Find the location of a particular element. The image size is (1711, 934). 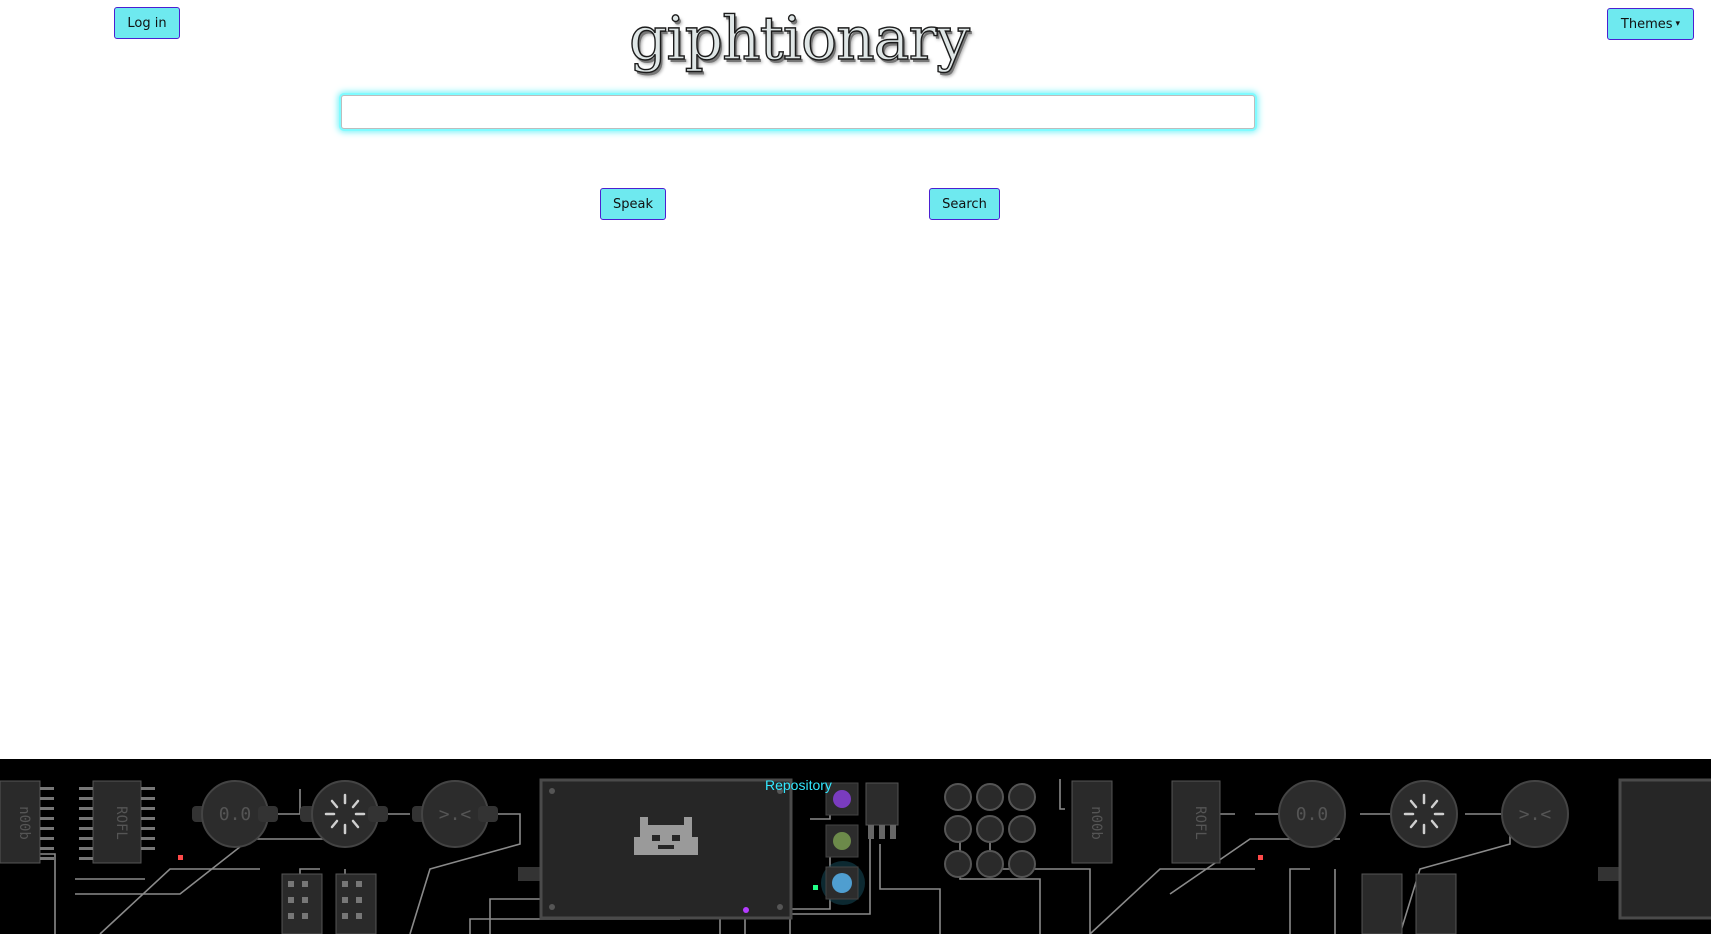

speak-button: Speak is located at coordinates (633, 204).